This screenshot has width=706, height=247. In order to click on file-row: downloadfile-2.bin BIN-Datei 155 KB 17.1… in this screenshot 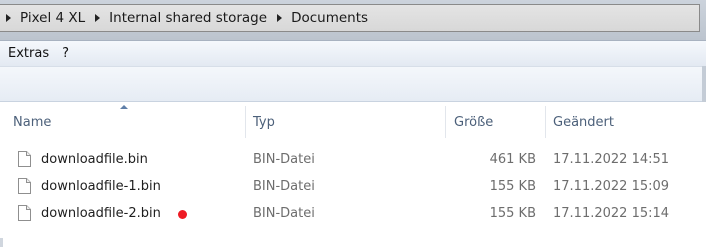, I will do `click(353, 213)`.